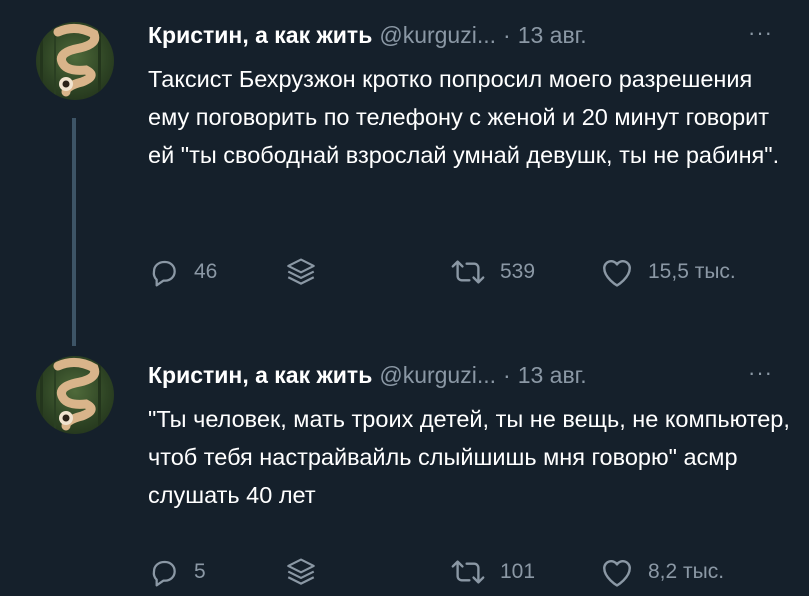 The image size is (809, 596). I want to click on tweet-actions: 5 101 8,2 тыс., so click(468, 576).